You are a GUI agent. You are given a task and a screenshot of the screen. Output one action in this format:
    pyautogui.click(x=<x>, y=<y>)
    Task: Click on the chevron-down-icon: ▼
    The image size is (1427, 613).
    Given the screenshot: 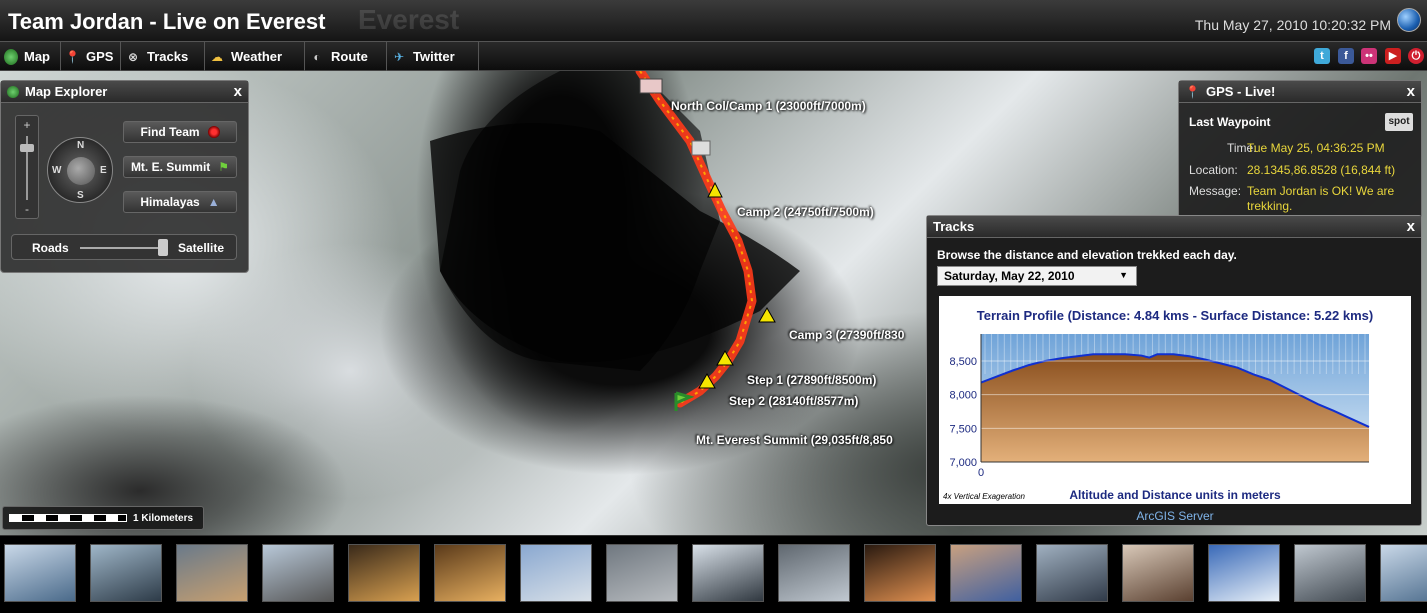 What is the action you would take?
    pyautogui.click(x=1123, y=275)
    